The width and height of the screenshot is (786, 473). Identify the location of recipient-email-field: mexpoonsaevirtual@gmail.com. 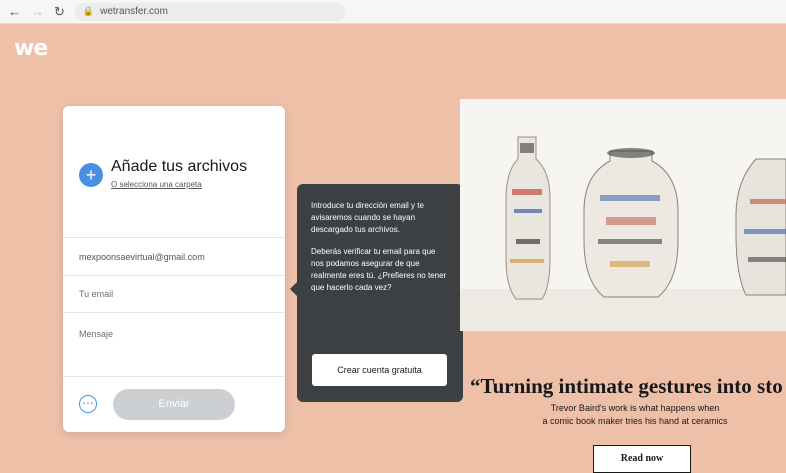
(174, 256).